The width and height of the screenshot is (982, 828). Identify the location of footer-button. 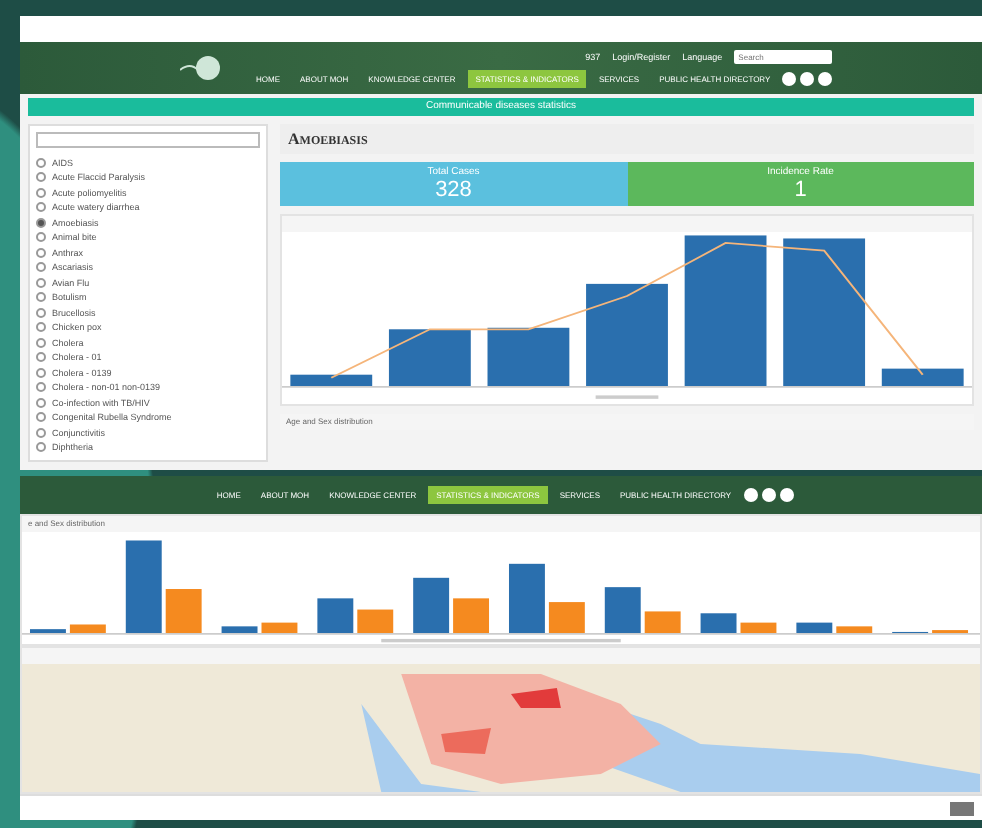
(962, 808).